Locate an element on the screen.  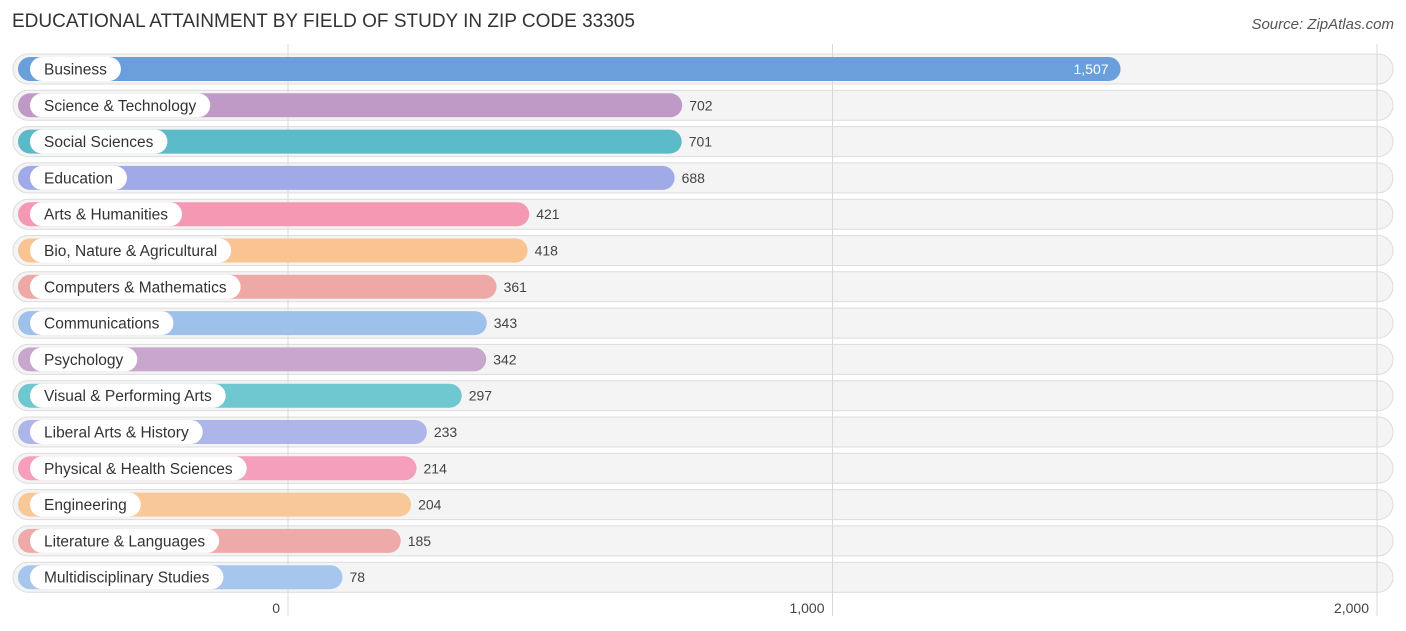
bar-group: Liberal Arts & History 233 is located at coordinates (237, 432).